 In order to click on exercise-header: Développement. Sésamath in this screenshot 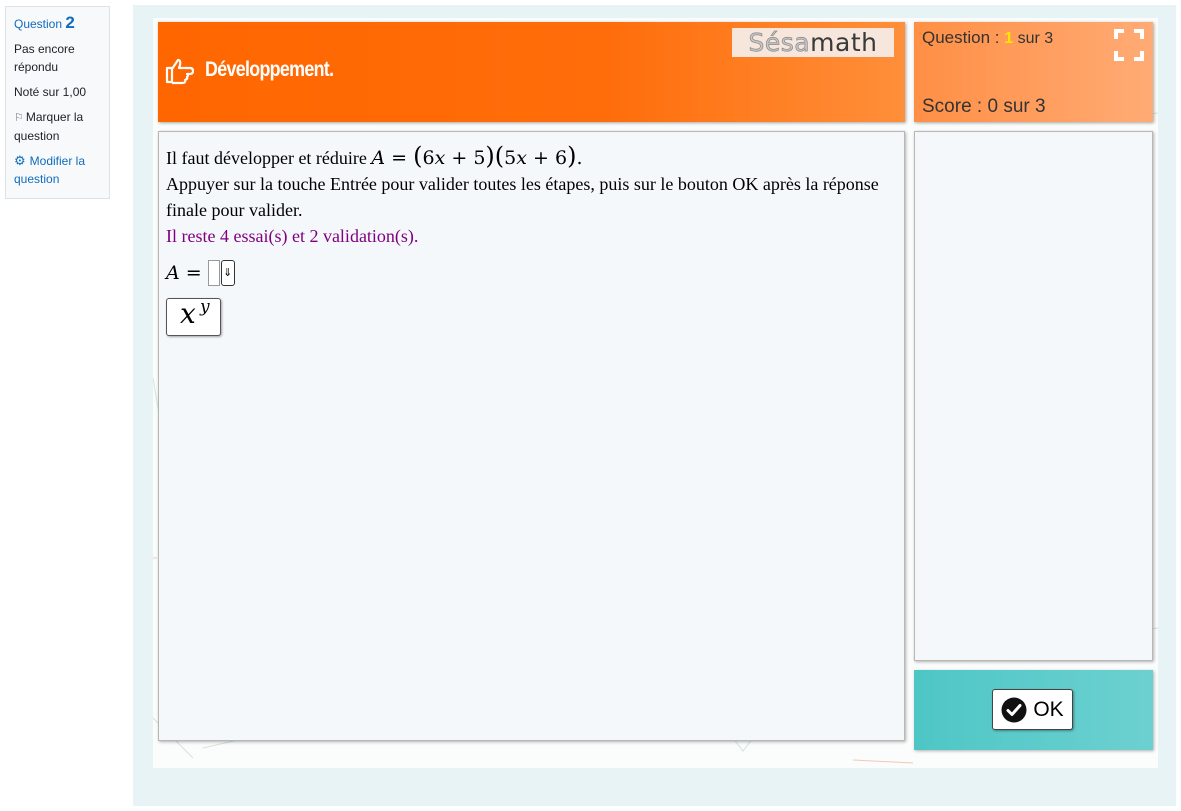, I will do `click(531, 72)`.